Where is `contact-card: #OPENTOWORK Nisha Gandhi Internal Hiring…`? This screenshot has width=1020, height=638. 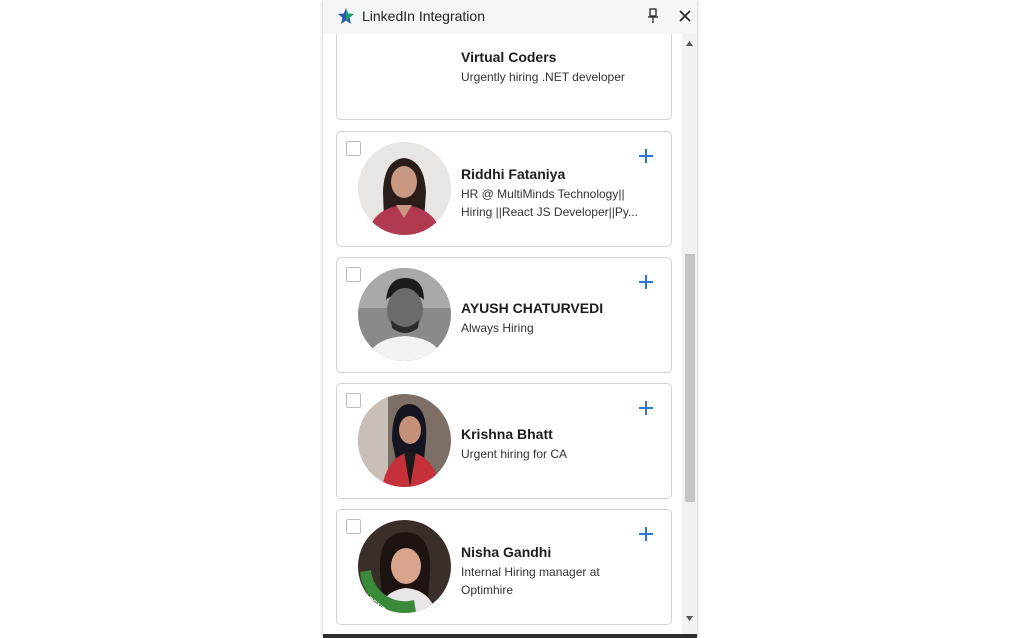
contact-card: #OPENTOWORK Nisha Gandhi Internal Hiring… is located at coordinates (504, 567).